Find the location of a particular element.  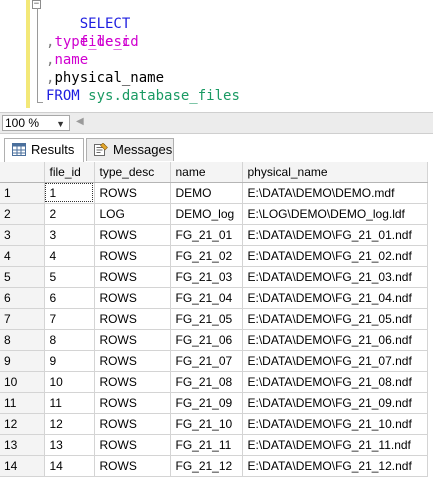

dropdown-arrow-icon: ▼ is located at coordinates (60, 124).